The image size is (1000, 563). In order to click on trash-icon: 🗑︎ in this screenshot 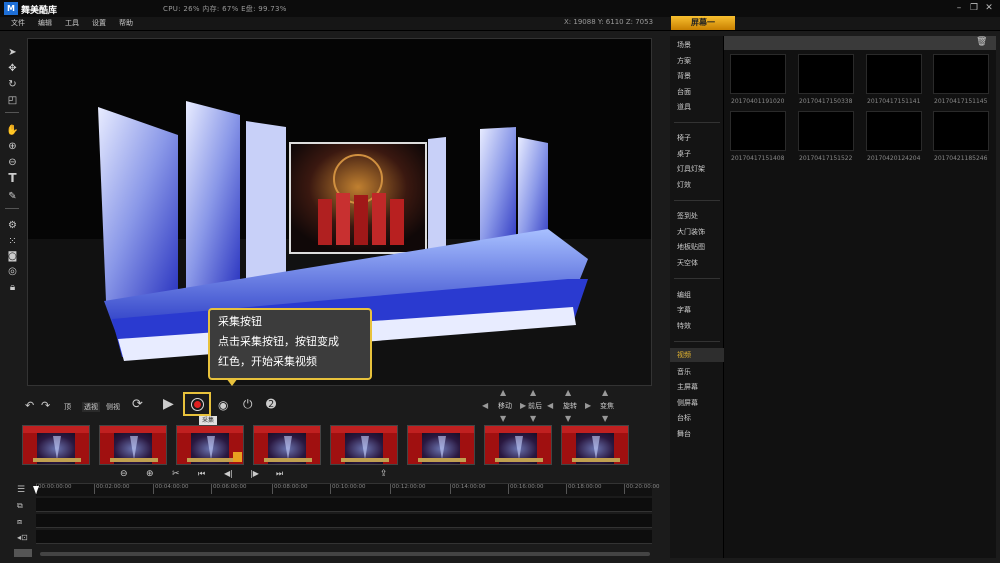, I will do `click(981, 42)`.